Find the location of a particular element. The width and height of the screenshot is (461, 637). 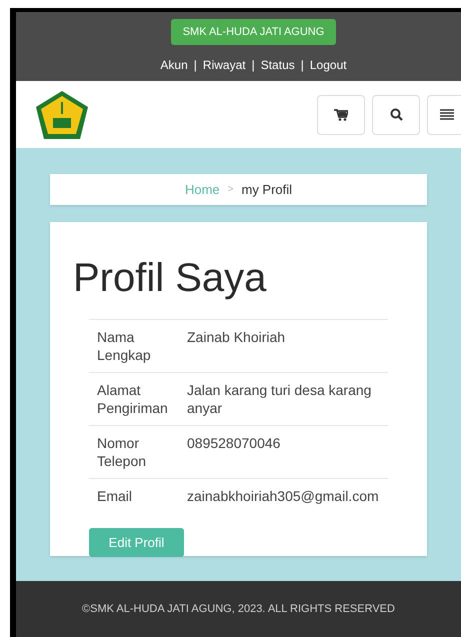

field-label: Alamat Pengiriman is located at coordinates (132, 399).